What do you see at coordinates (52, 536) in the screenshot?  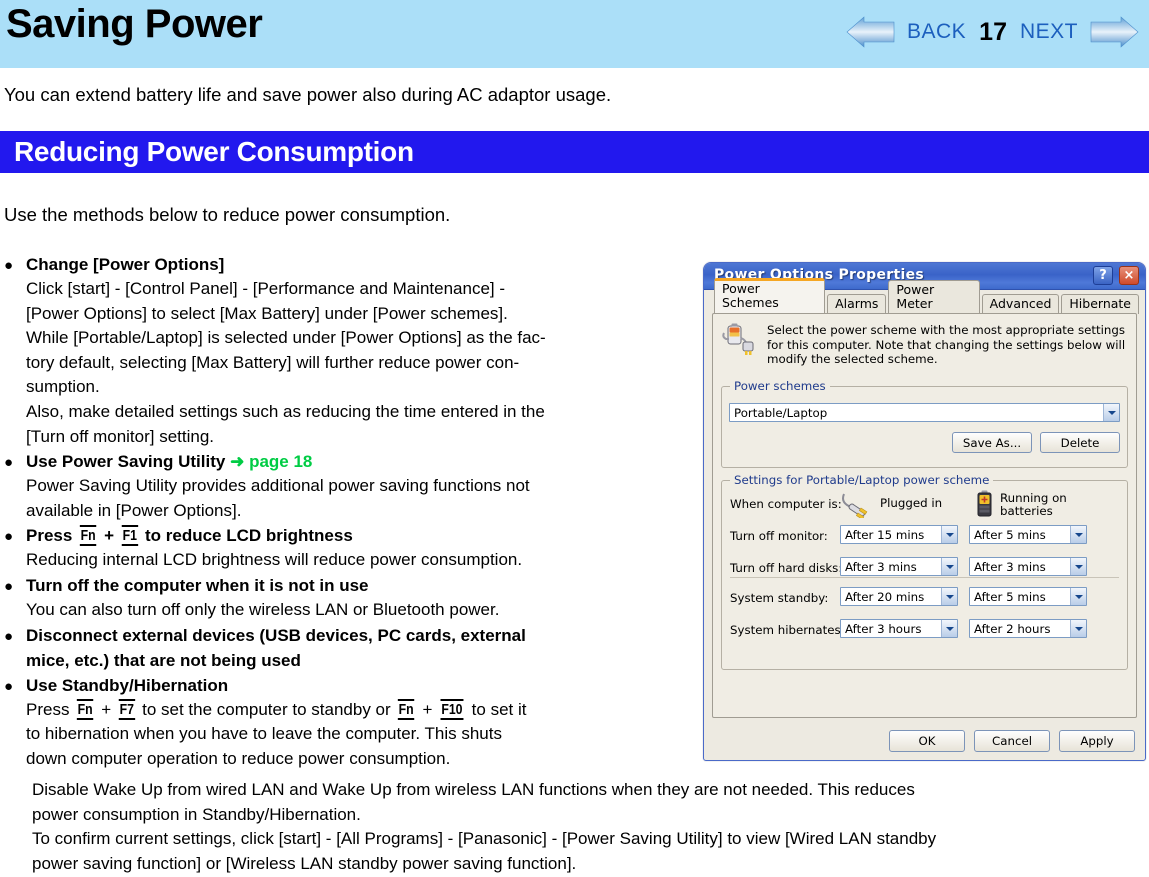 I see `heading-prefix: Press` at bounding box center [52, 536].